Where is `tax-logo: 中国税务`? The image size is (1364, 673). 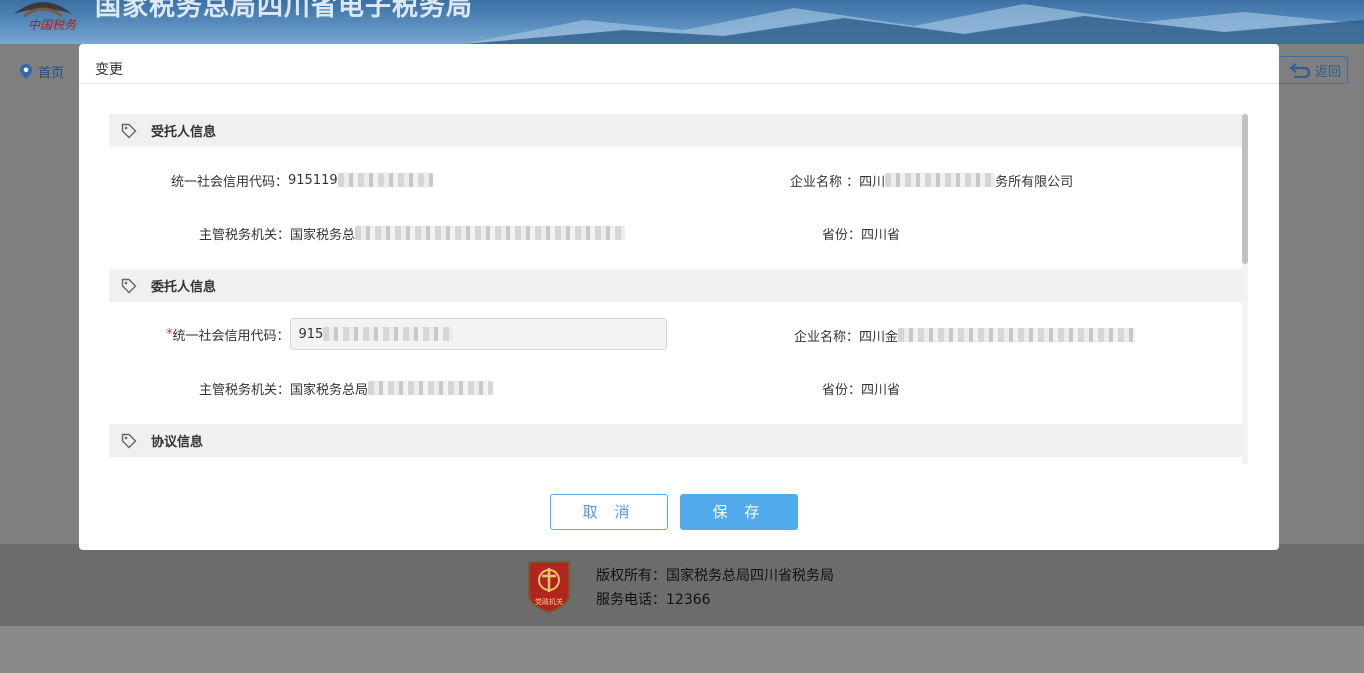
tax-logo: 中国税务 is located at coordinates (43, 22).